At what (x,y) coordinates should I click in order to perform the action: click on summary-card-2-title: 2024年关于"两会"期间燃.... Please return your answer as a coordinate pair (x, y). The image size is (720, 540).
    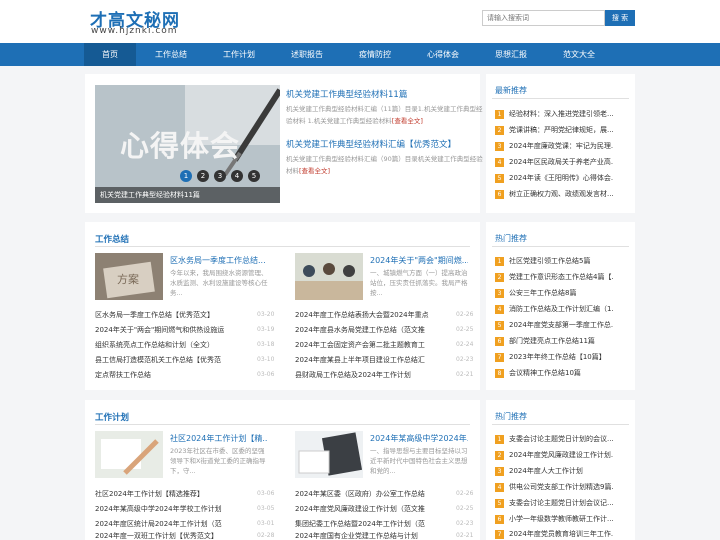
    Looking at the image, I should click on (419, 260).